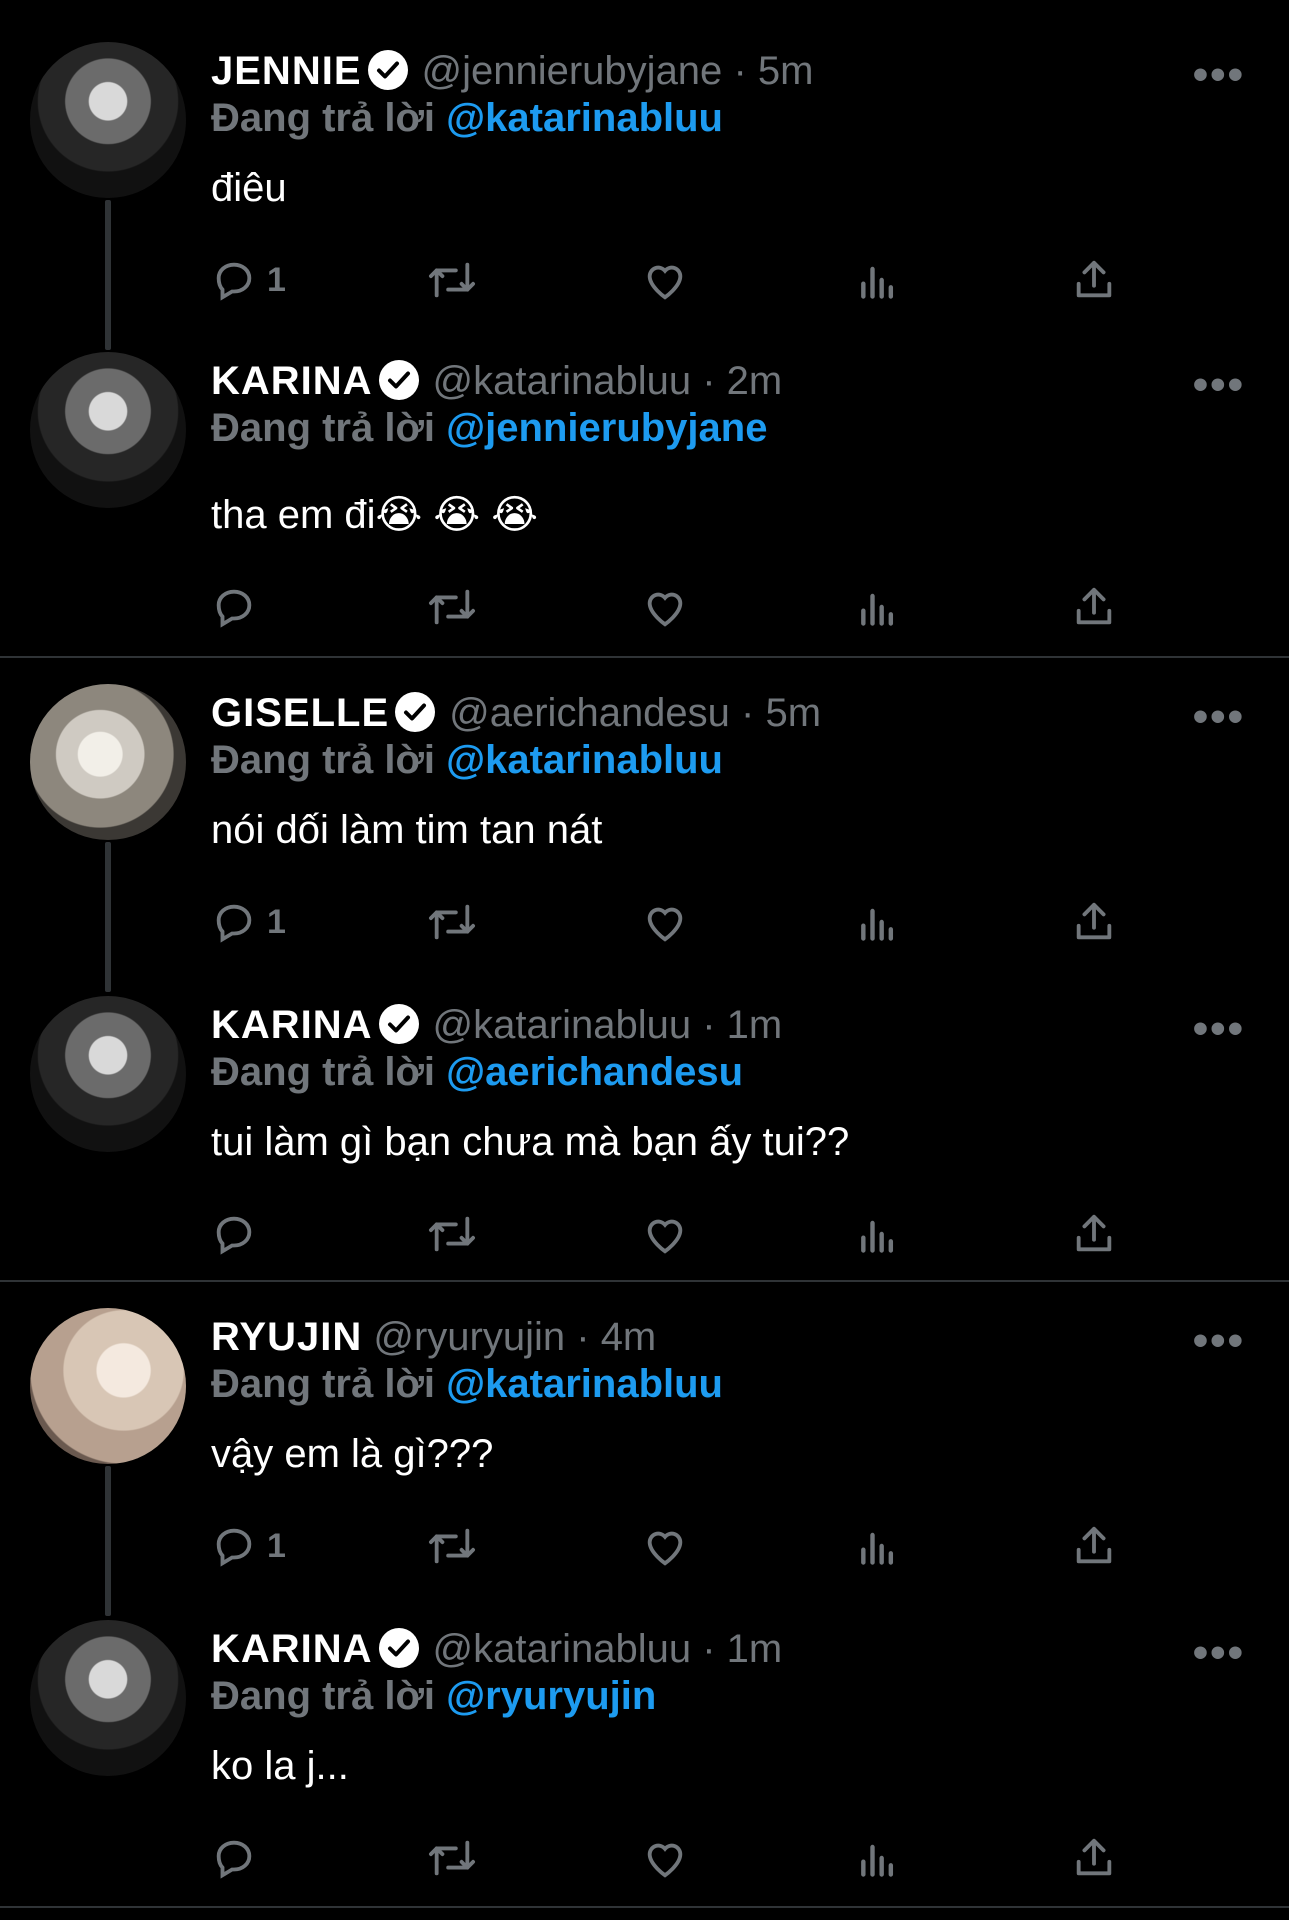 This screenshot has height=1920, width=1289. Describe the element at coordinates (589, 713) in the screenshot. I see `handle: @aerichandesu` at that location.